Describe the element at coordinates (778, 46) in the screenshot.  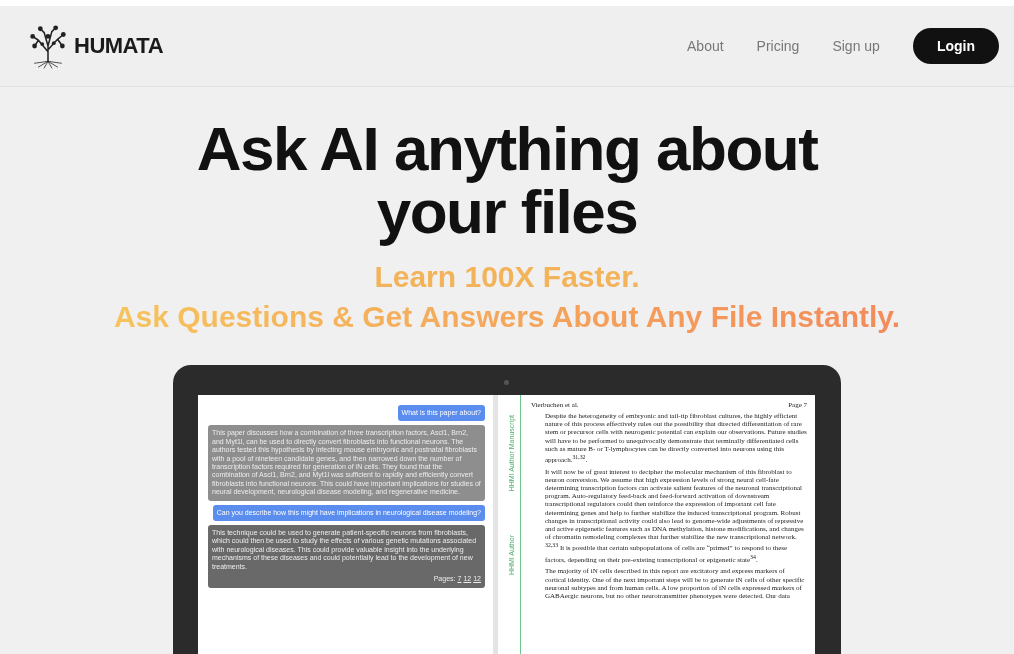
I see `nav-link: Pricing` at that location.